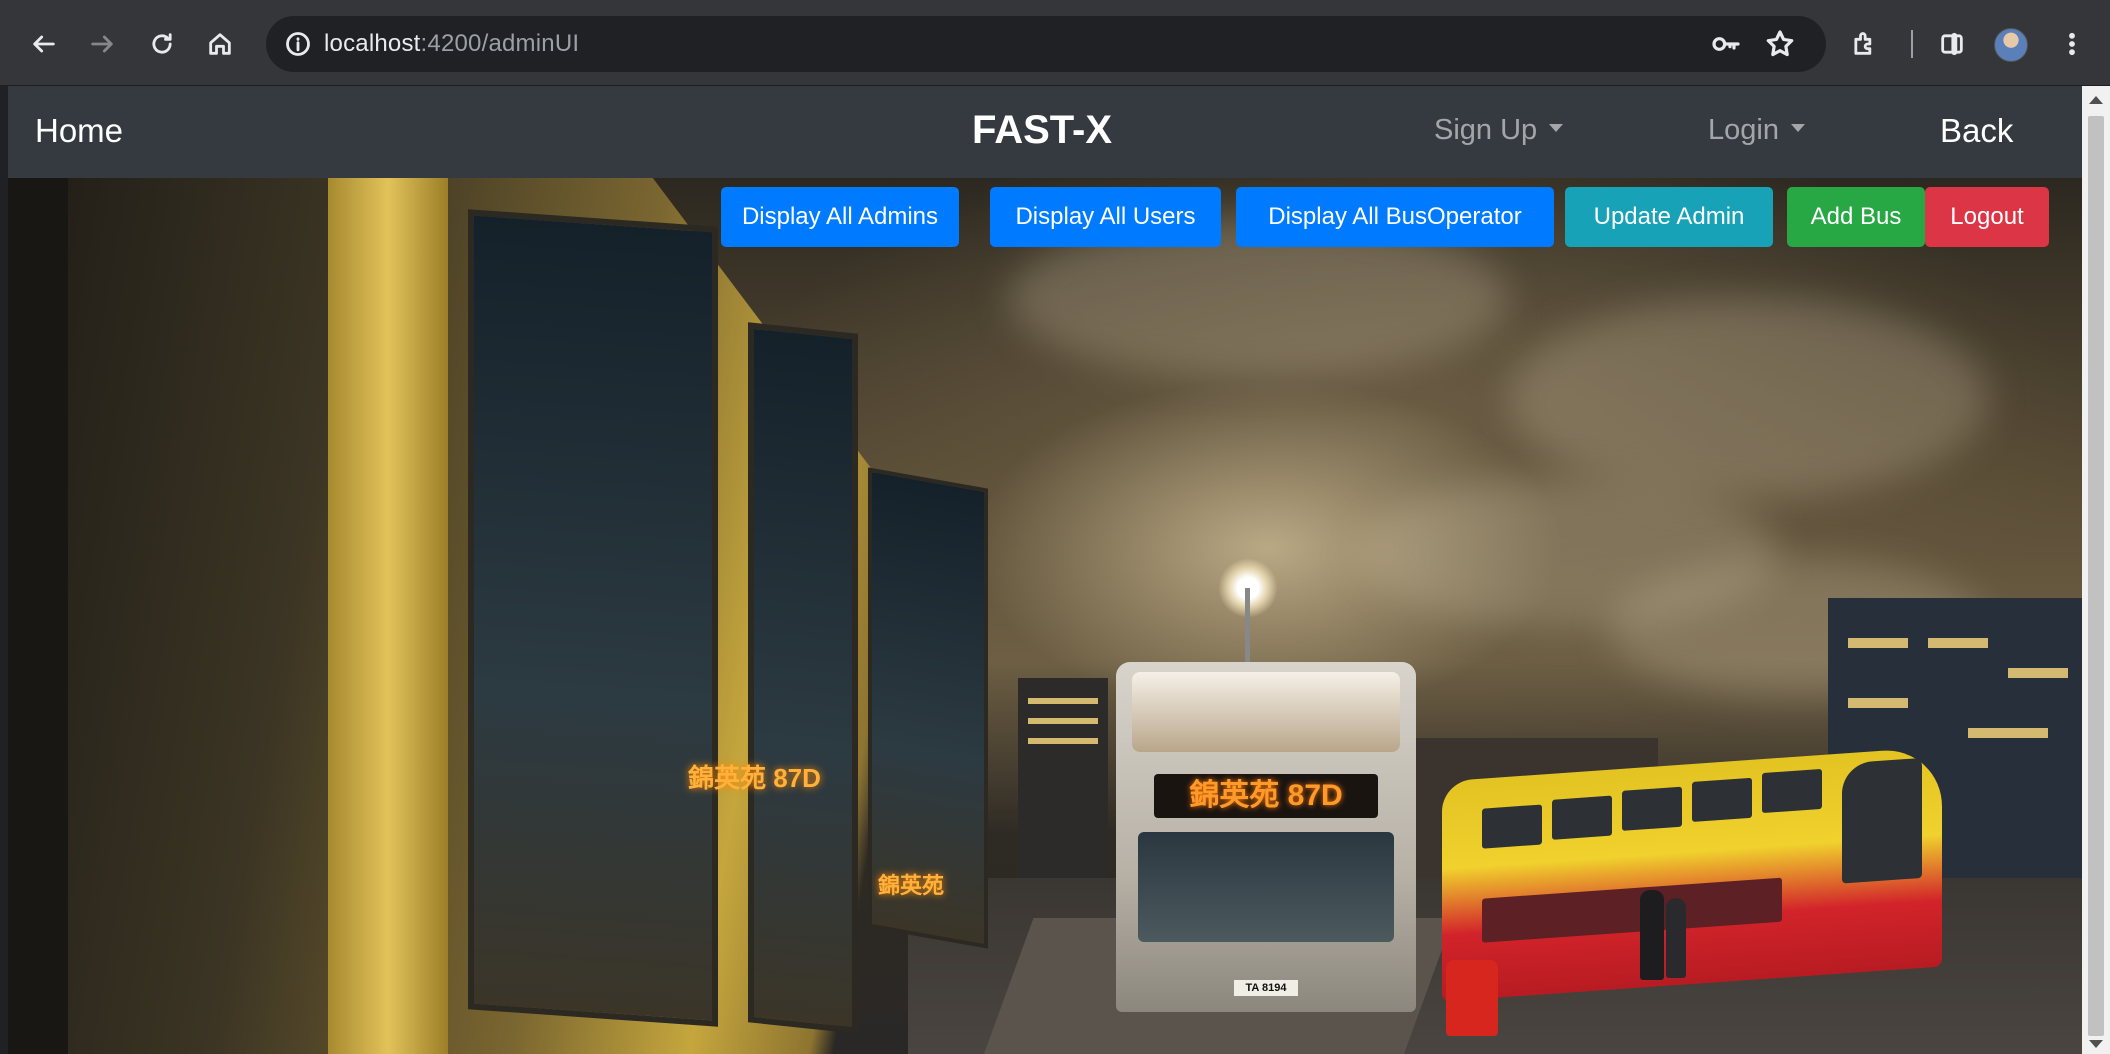 This screenshot has height=1054, width=2110. Describe the element at coordinates (162, 44) in the screenshot. I see `reload-icon` at that location.